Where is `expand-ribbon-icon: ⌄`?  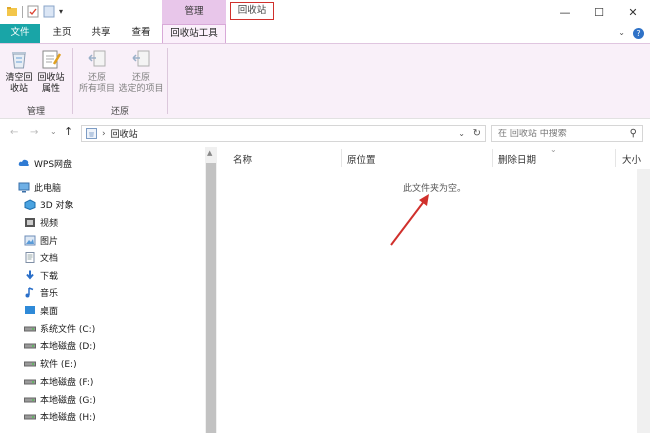 expand-ribbon-icon: ⌄ is located at coordinates (621, 33).